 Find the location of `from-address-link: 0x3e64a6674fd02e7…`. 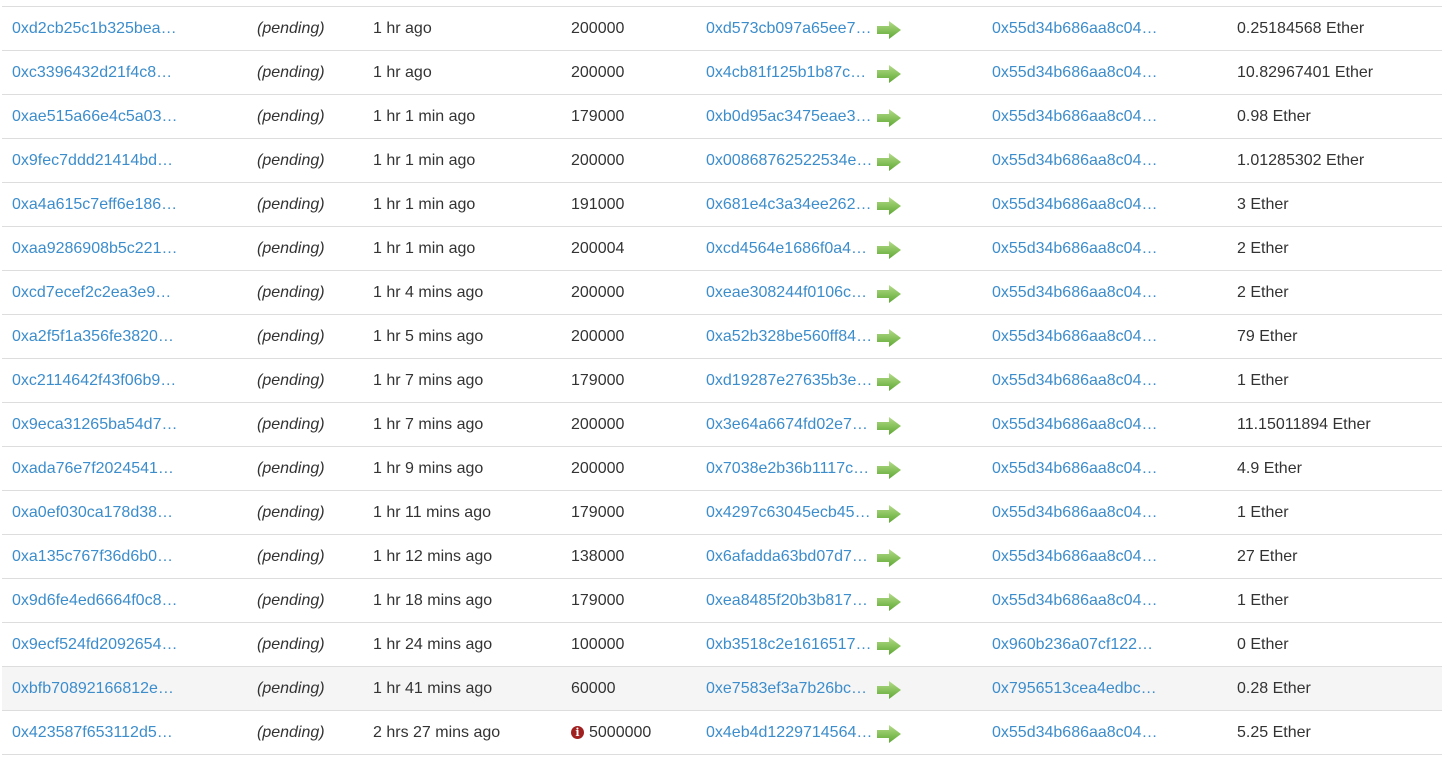

from-address-link: 0x3e64a6674fd02e7… is located at coordinates (787, 424).